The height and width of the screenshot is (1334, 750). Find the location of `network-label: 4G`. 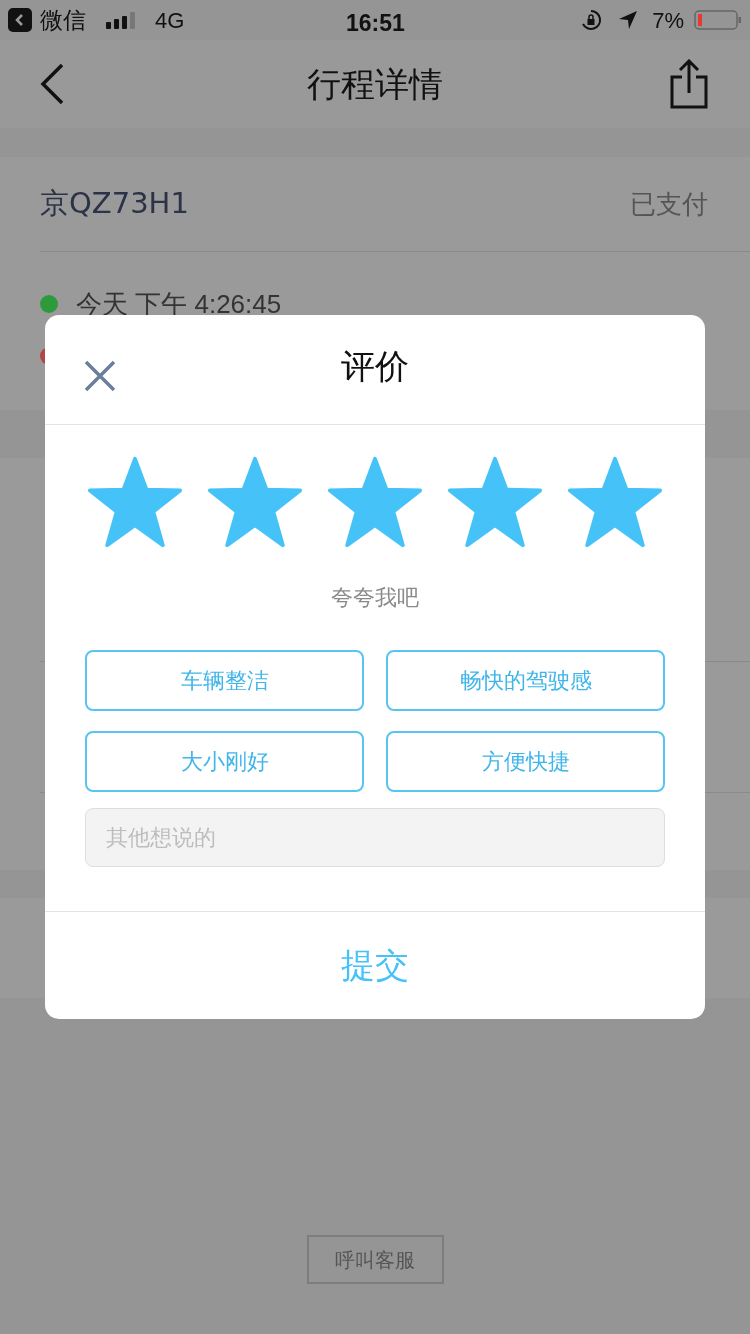

network-label: 4G is located at coordinates (170, 20).